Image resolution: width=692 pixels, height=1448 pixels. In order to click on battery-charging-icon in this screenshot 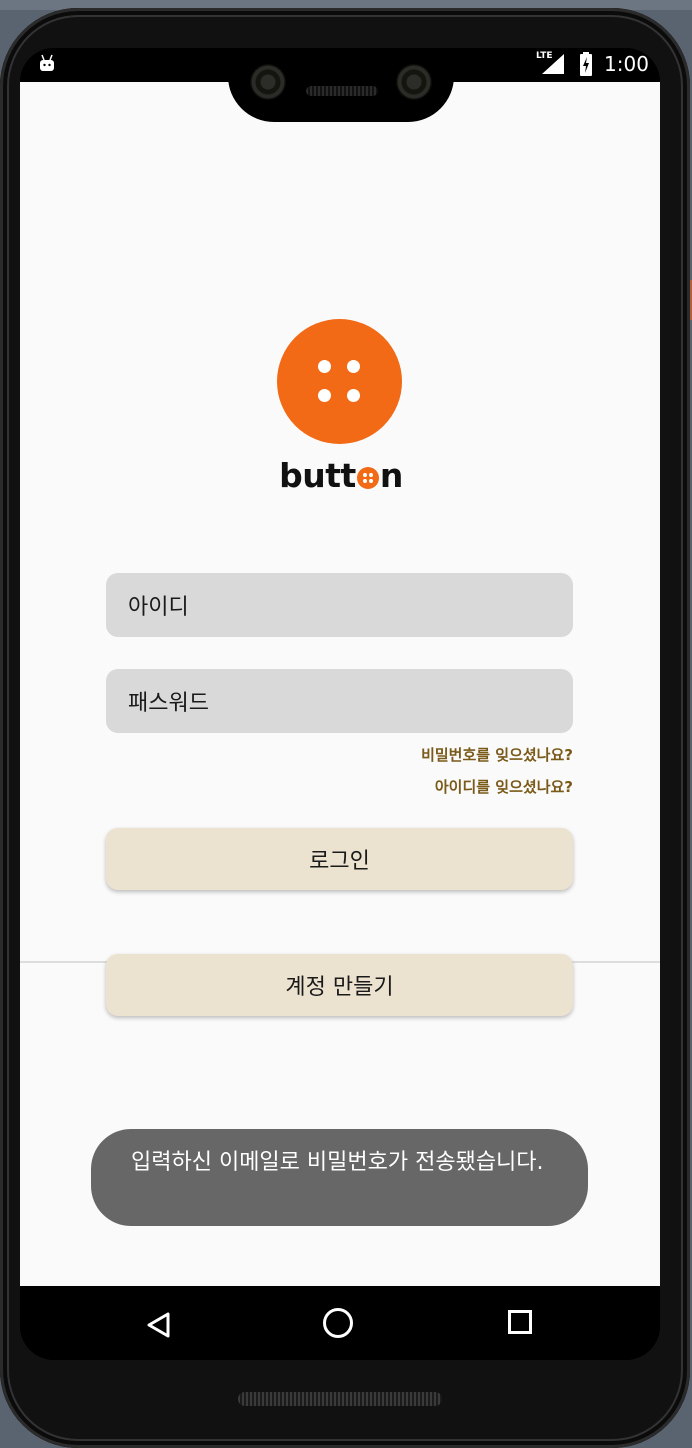, I will do `click(586, 64)`.